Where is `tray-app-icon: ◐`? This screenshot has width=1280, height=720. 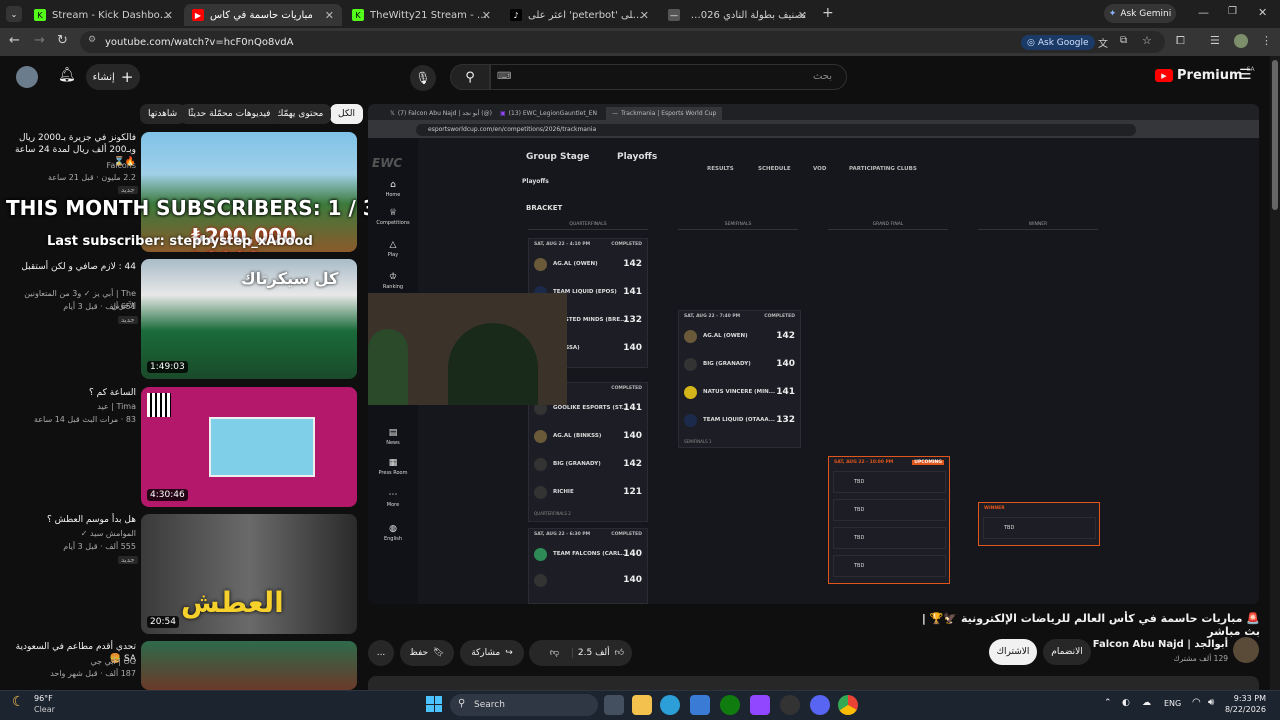 tray-app-icon: ◐ is located at coordinates (1126, 703).